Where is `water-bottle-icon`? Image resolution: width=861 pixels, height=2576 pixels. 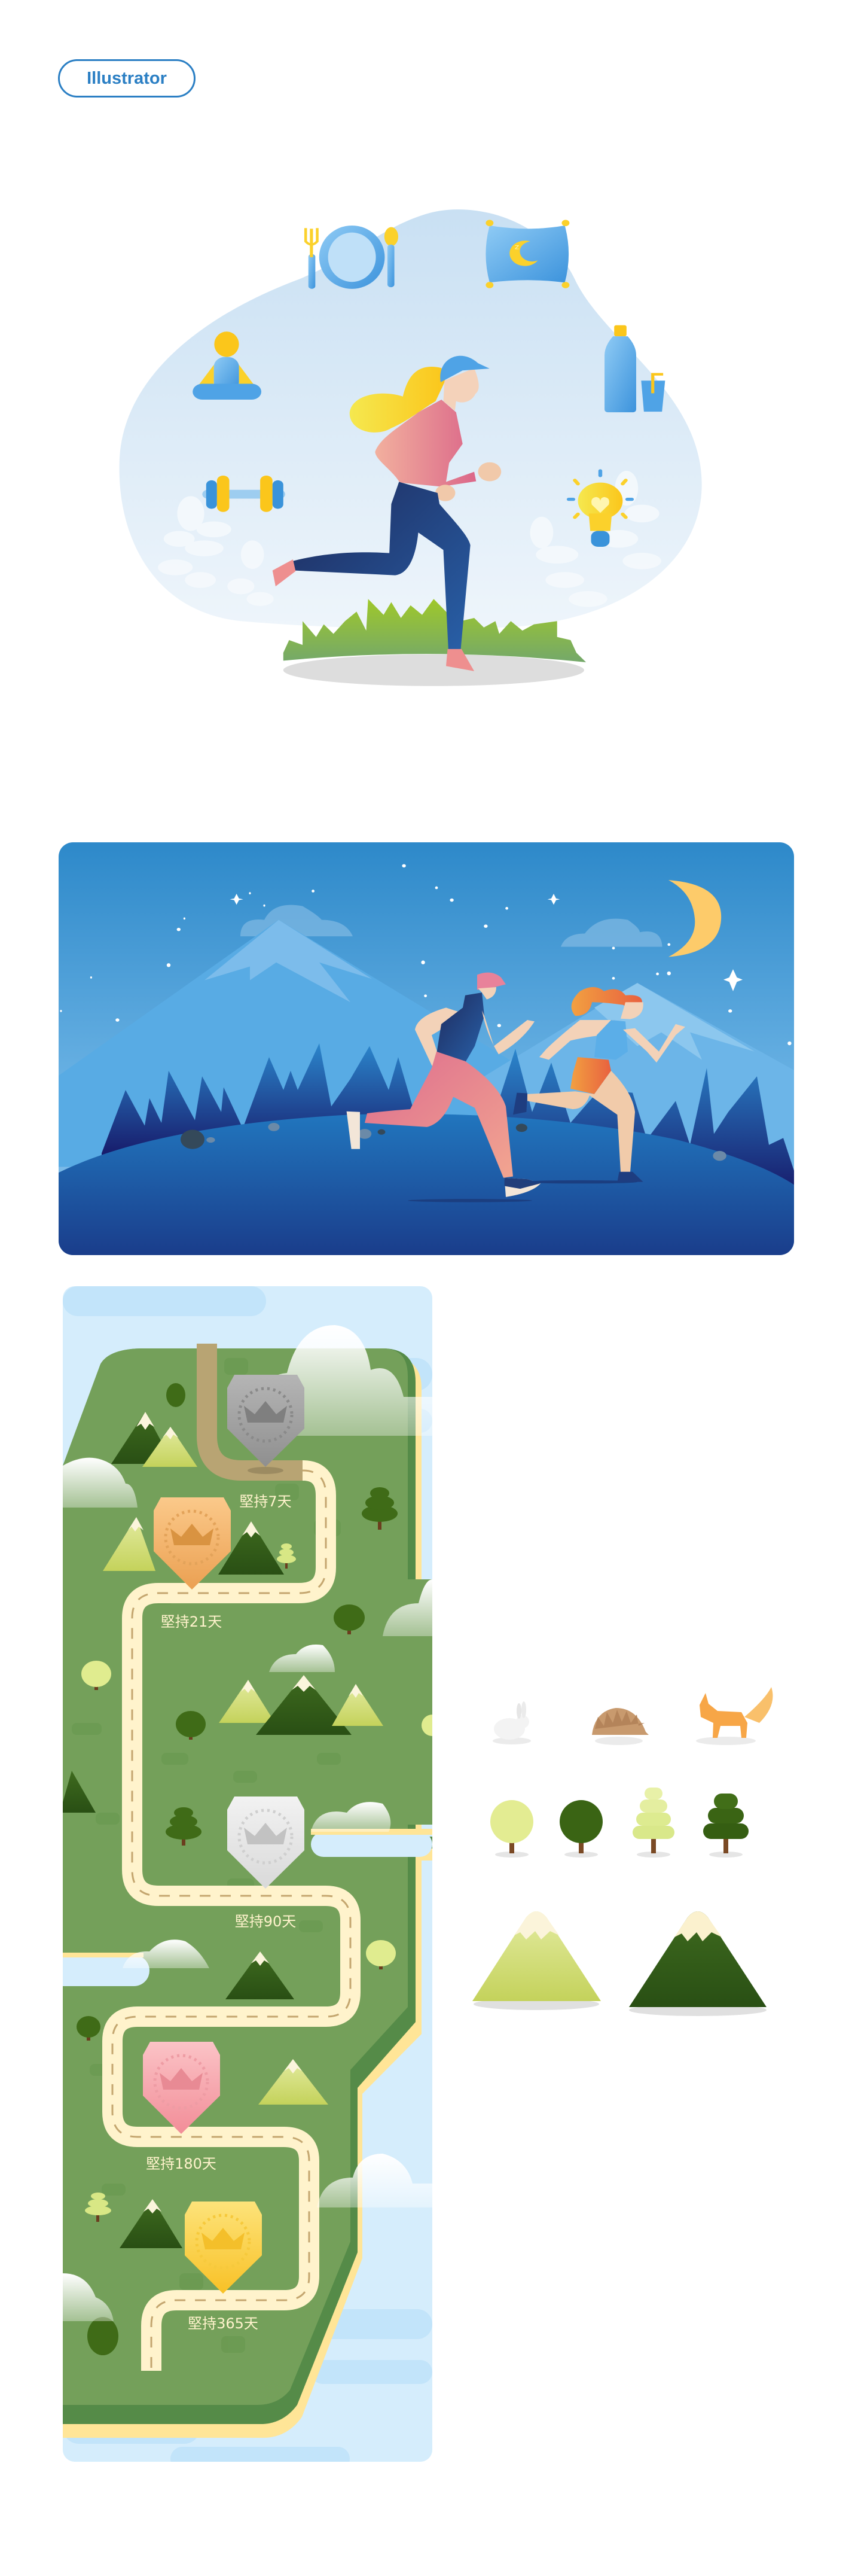 water-bottle-icon is located at coordinates (635, 369).